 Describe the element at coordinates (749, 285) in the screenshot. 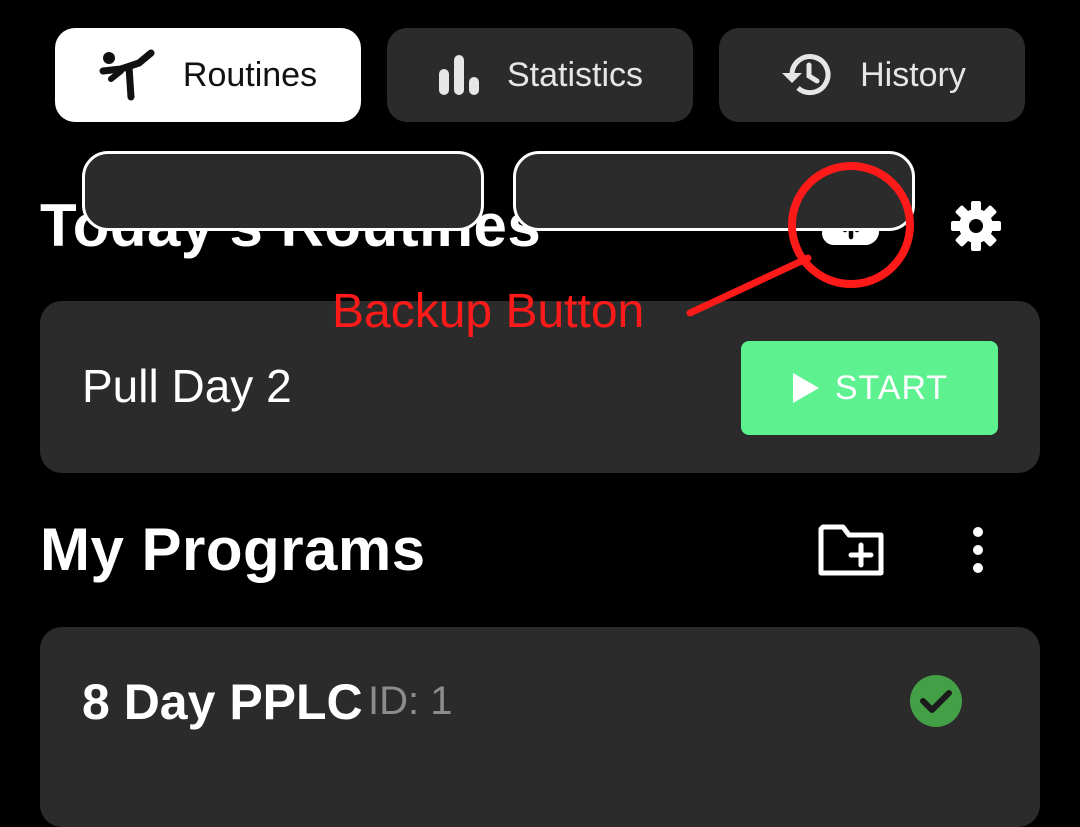

I see `annotation-line` at that location.